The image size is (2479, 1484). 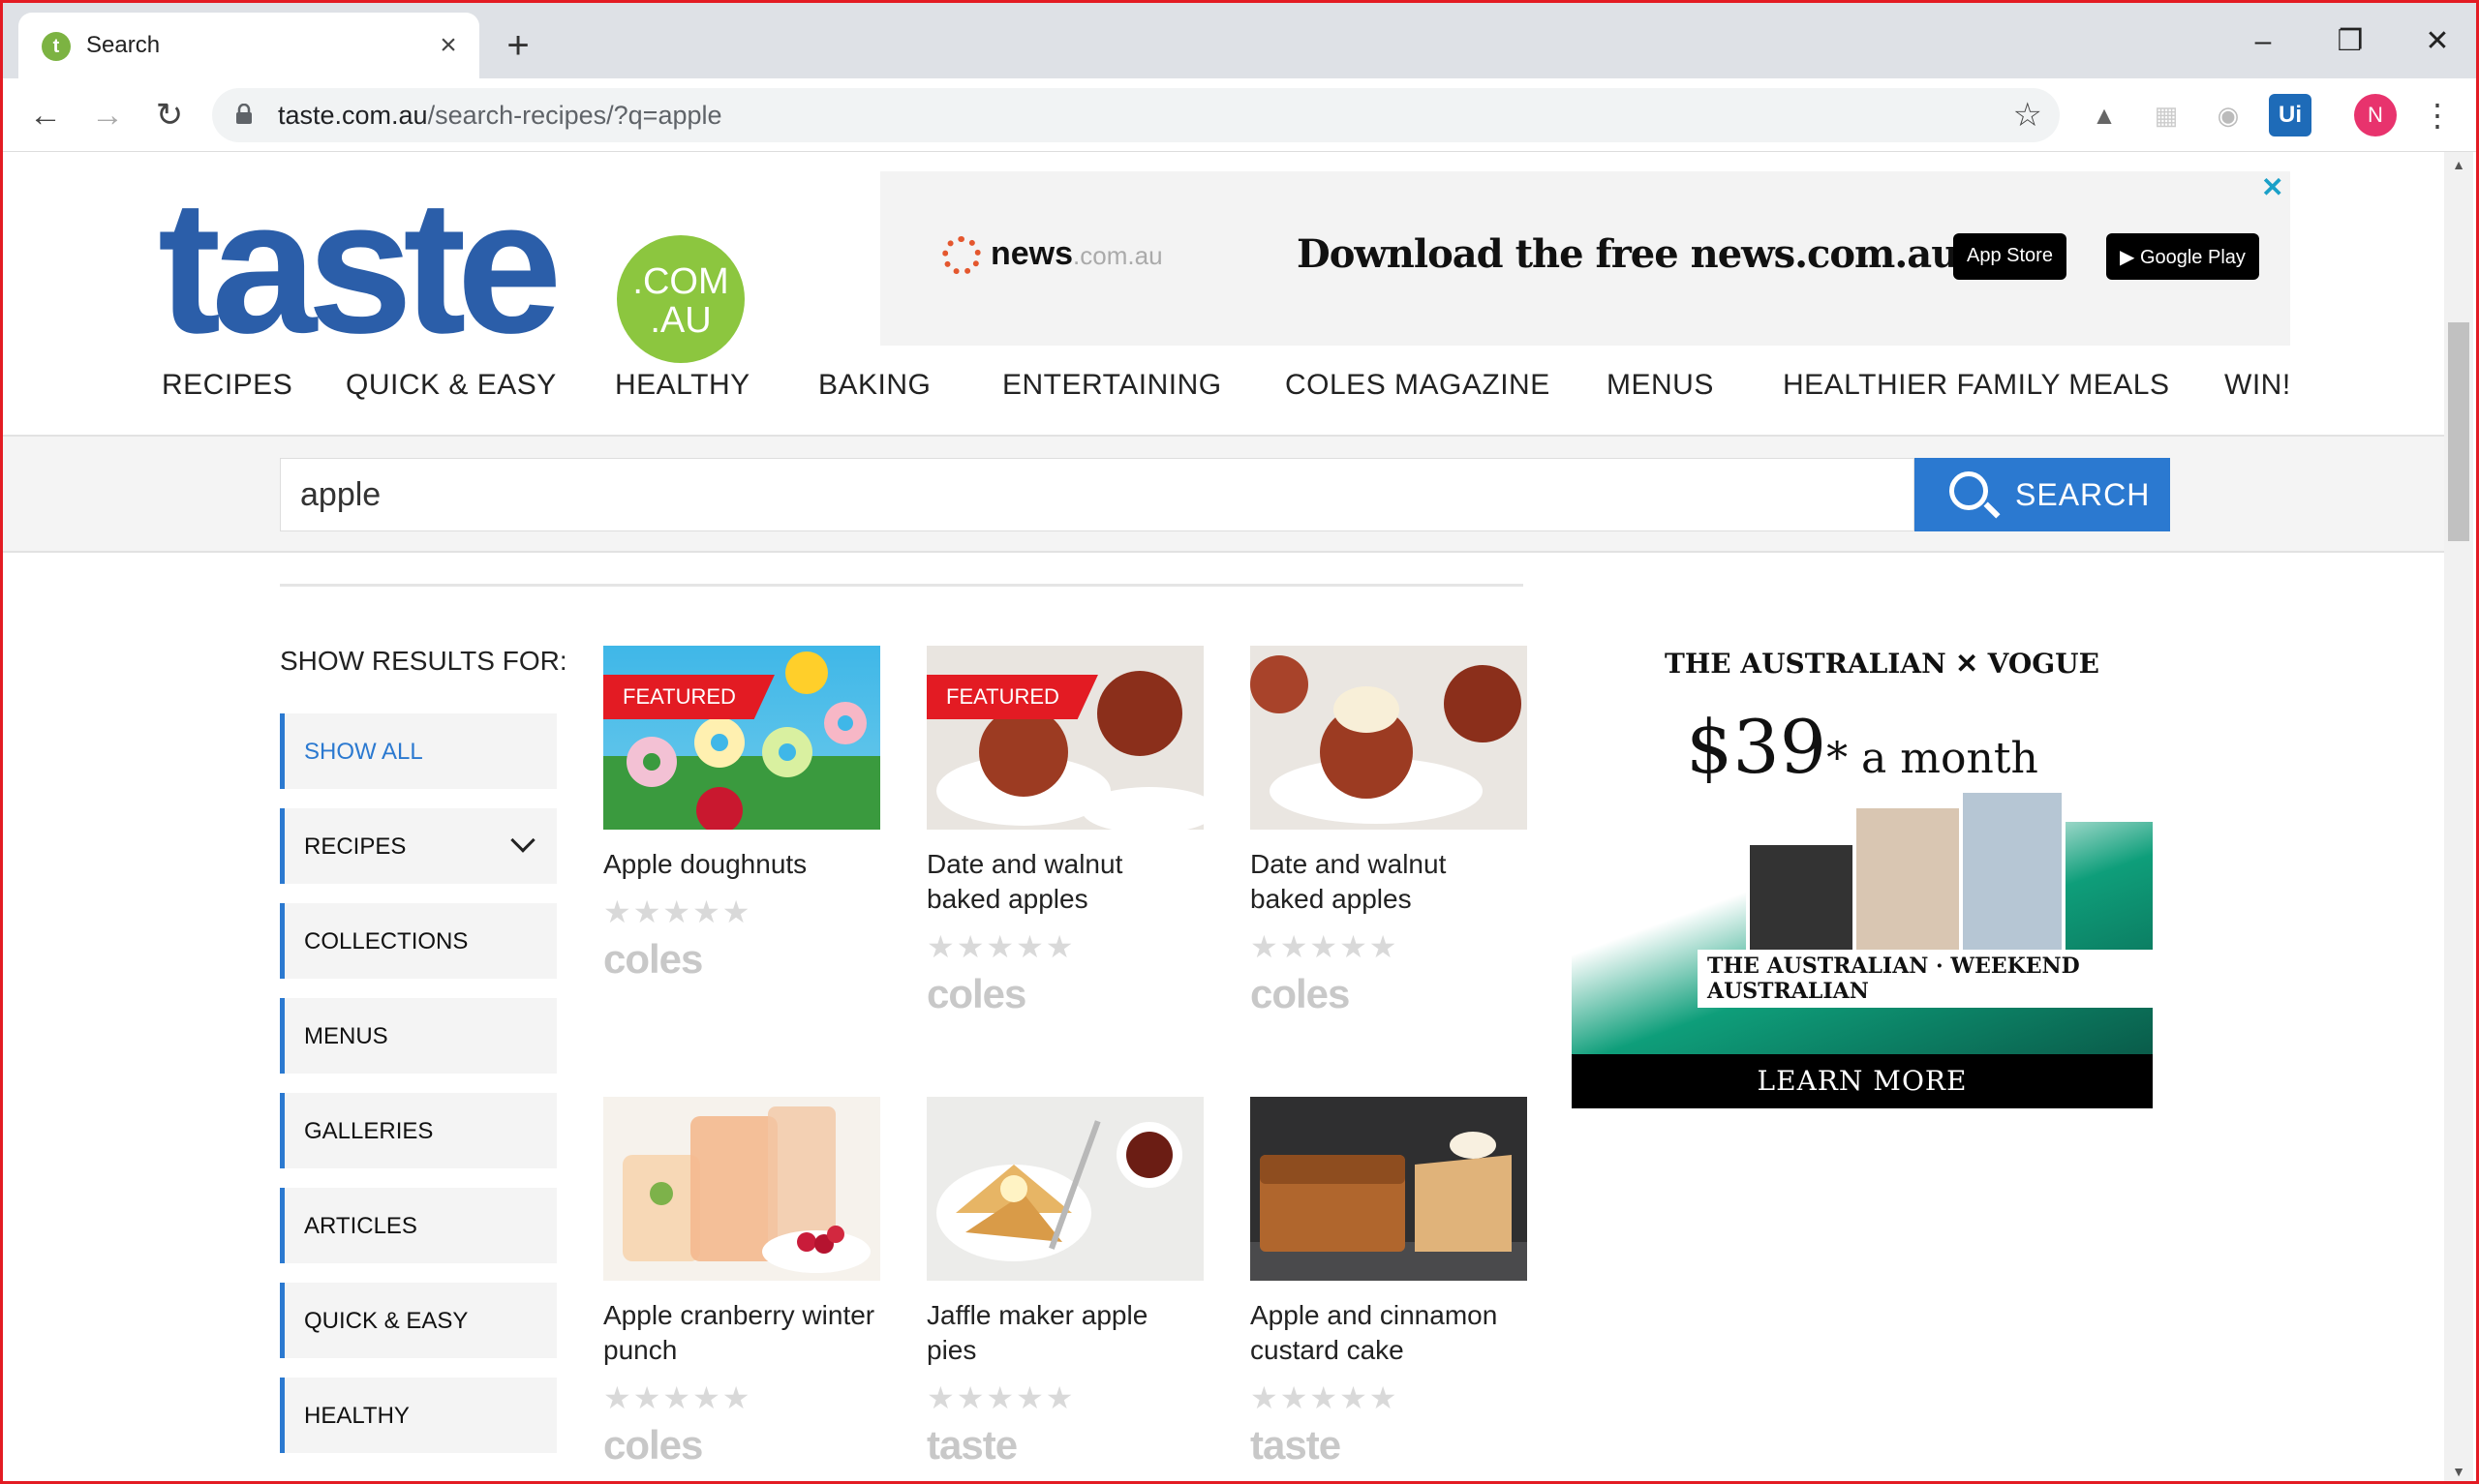 What do you see at coordinates (2350, 41) in the screenshot?
I see `restore-icon: ❐` at bounding box center [2350, 41].